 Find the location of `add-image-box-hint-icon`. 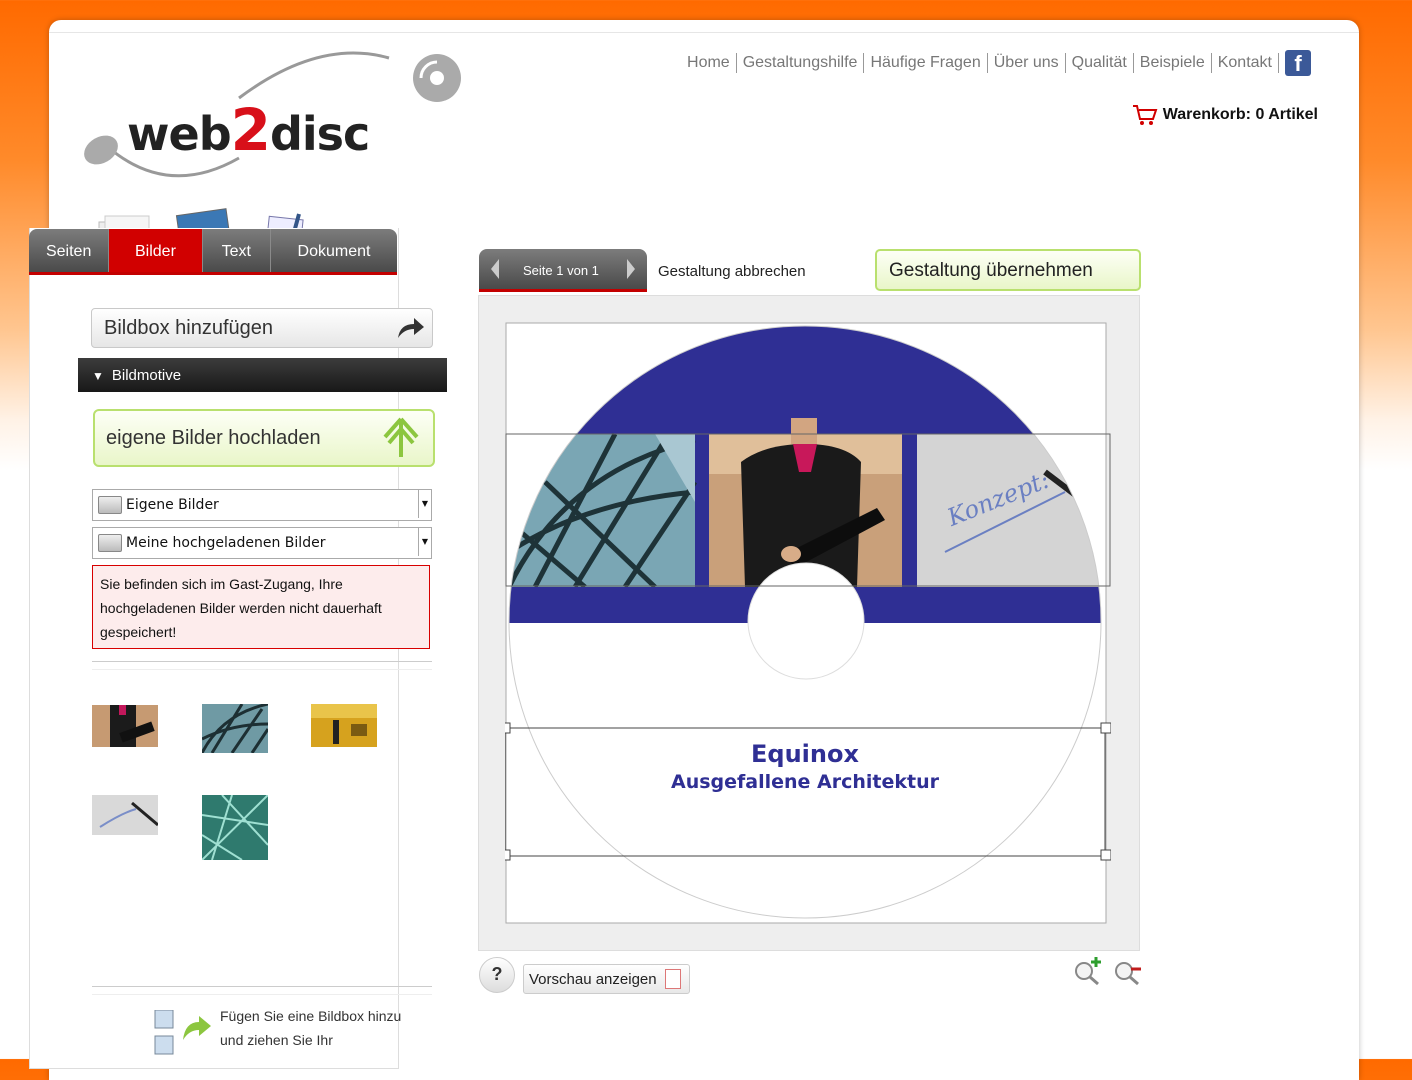

add-image-box-hint-icon is located at coordinates (182, 1032).